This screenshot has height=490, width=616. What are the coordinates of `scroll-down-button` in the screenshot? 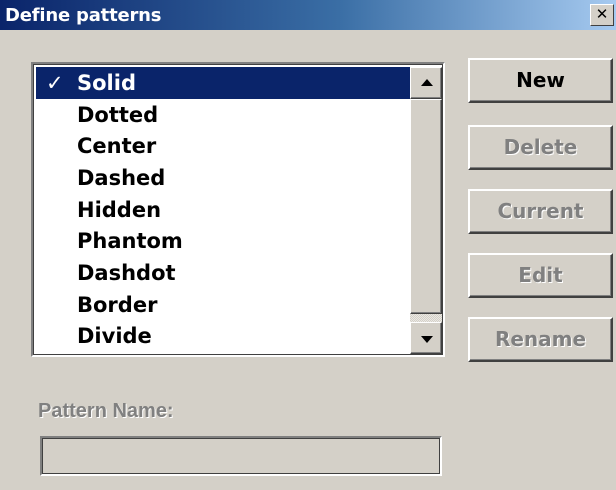 It's located at (426, 338).